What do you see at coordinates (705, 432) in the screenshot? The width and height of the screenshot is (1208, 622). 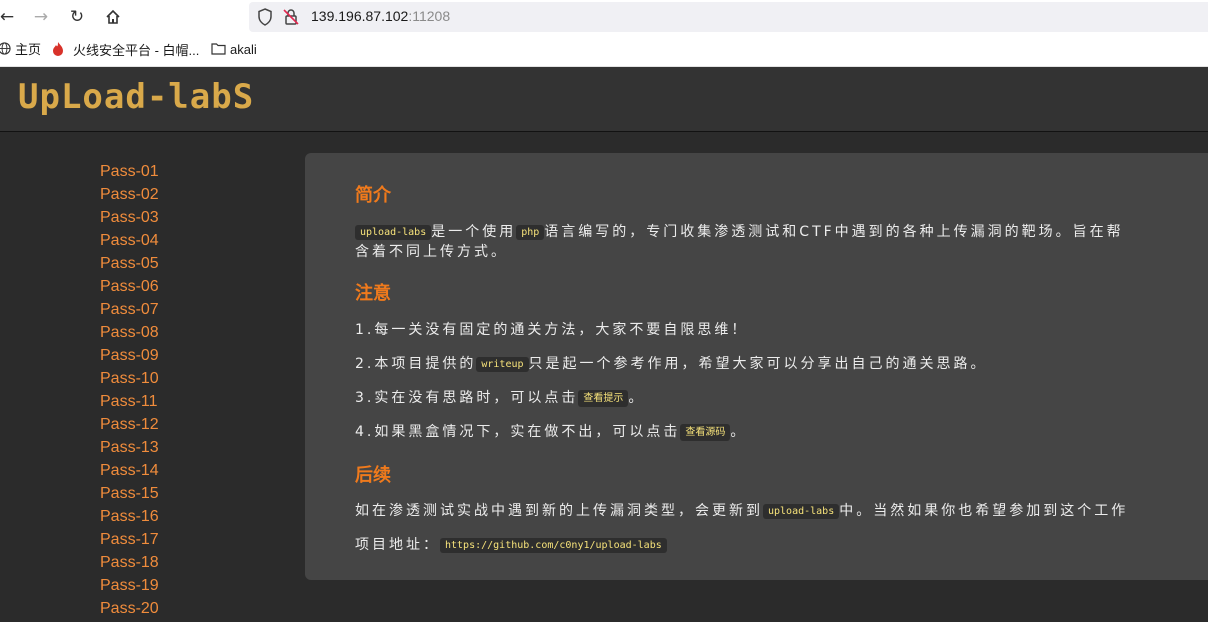 I see `view-source-button: 查看源码` at bounding box center [705, 432].